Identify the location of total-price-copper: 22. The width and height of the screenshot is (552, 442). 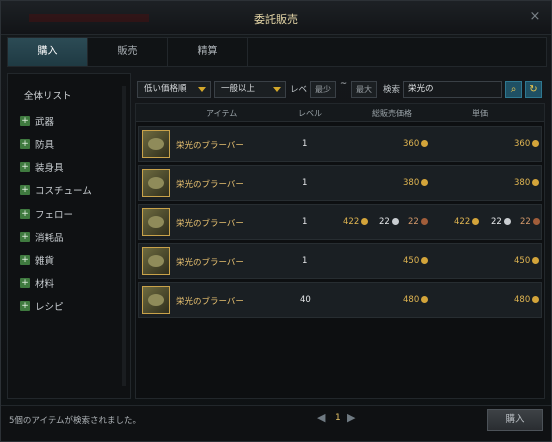
(418, 222).